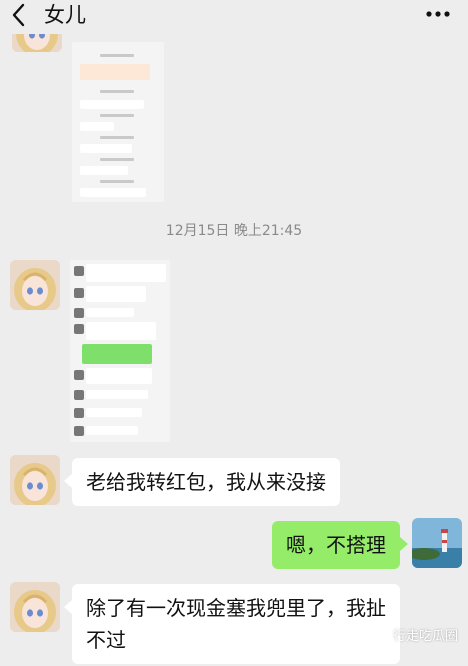  I want to click on message-bubble-self: 嗯，不搭理, so click(340, 545).